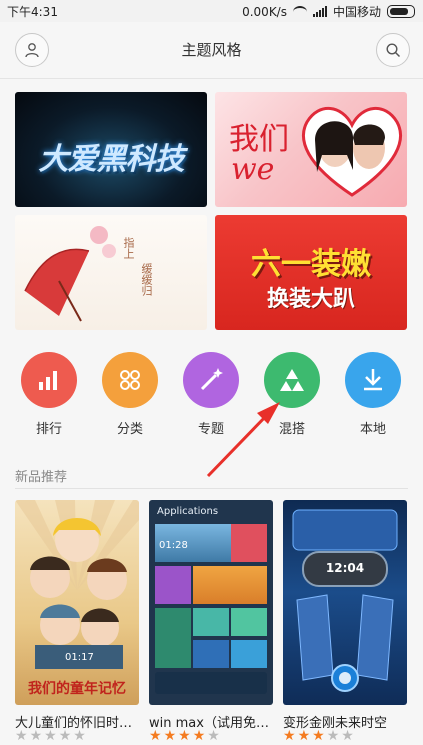 The width and height of the screenshot is (423, 745). I want to click on category-ranking: 排行, so click(49, 394).